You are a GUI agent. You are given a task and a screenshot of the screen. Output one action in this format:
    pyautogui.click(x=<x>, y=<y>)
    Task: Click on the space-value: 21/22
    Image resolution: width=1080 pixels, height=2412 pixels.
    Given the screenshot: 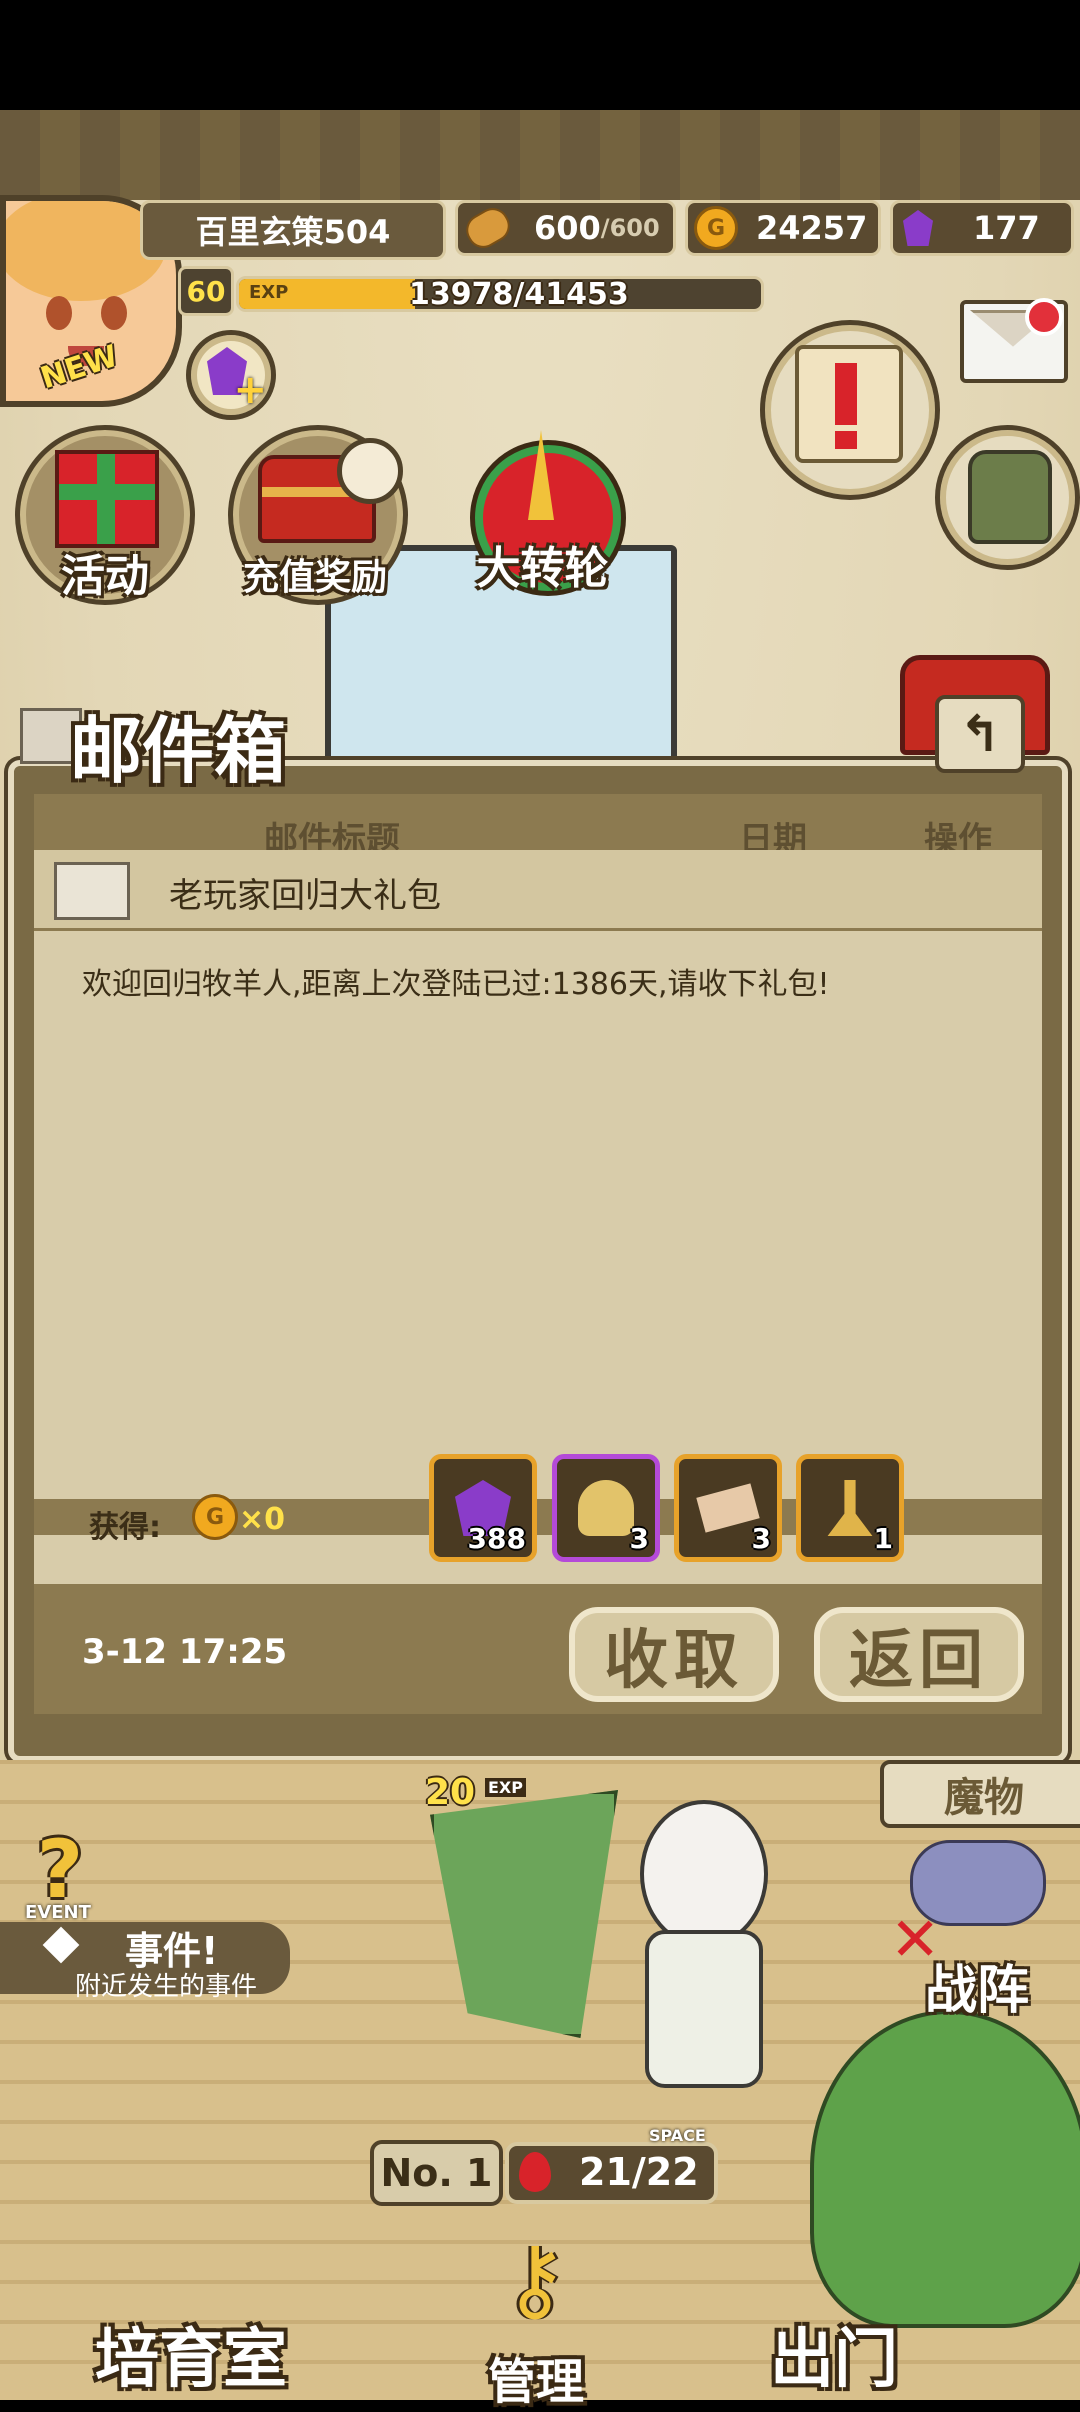 What is the action you would take?
    pyautogui.click(x=639, y=2172)
    